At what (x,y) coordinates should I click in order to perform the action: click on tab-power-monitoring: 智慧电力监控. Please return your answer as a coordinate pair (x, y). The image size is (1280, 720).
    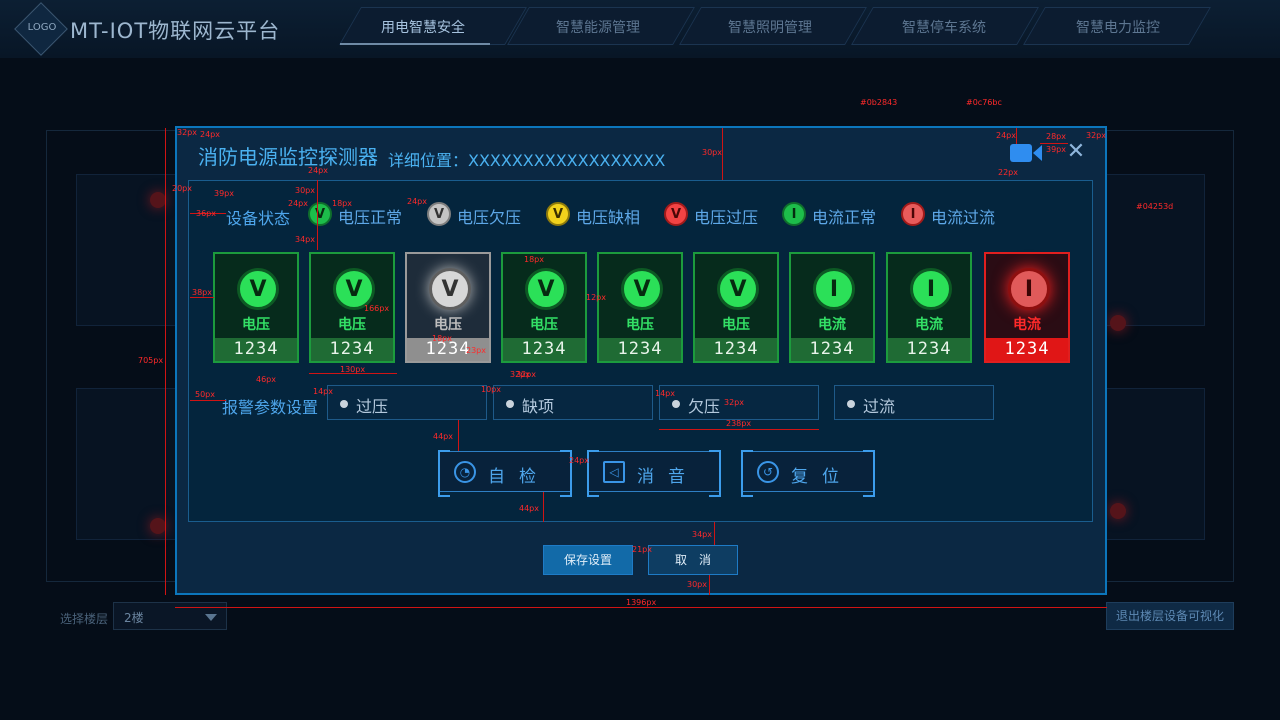
    Looking at the image, I should click on (1118, 27).